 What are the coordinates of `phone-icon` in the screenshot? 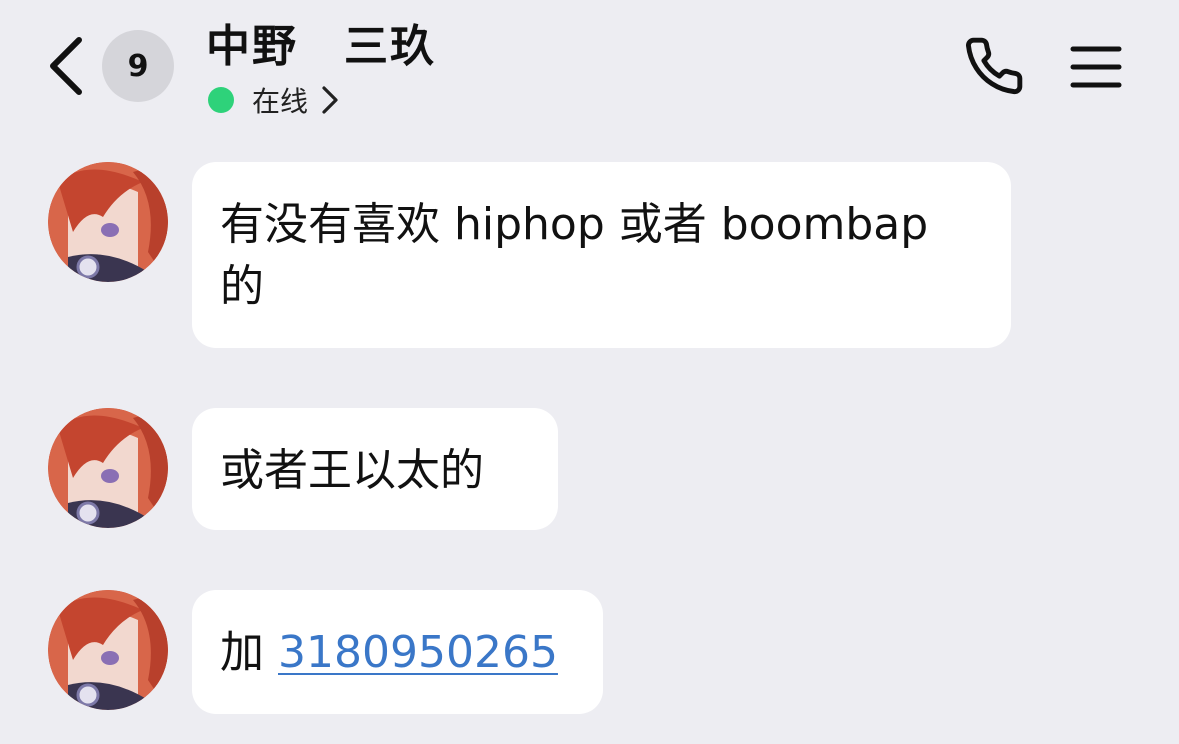 It's located at (994, 66).